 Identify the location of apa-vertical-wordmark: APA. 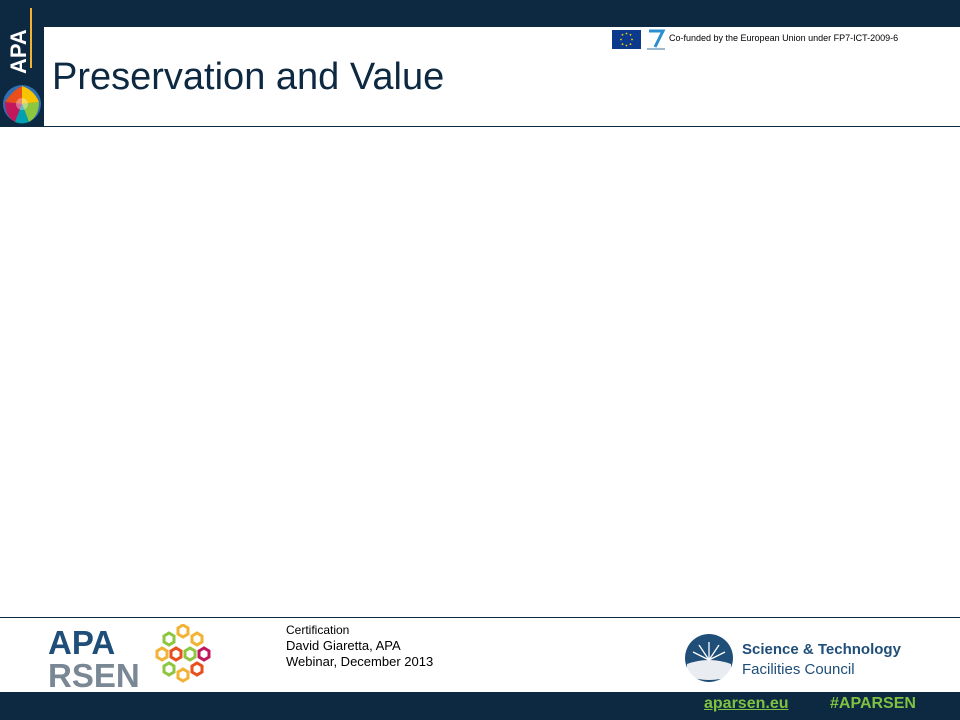
(19, 41).